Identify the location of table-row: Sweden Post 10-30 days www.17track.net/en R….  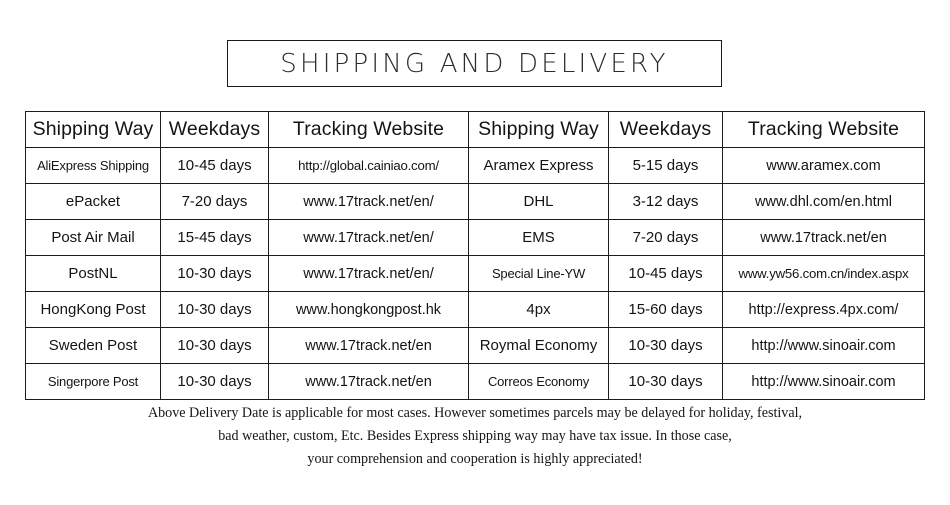
(475, 345).